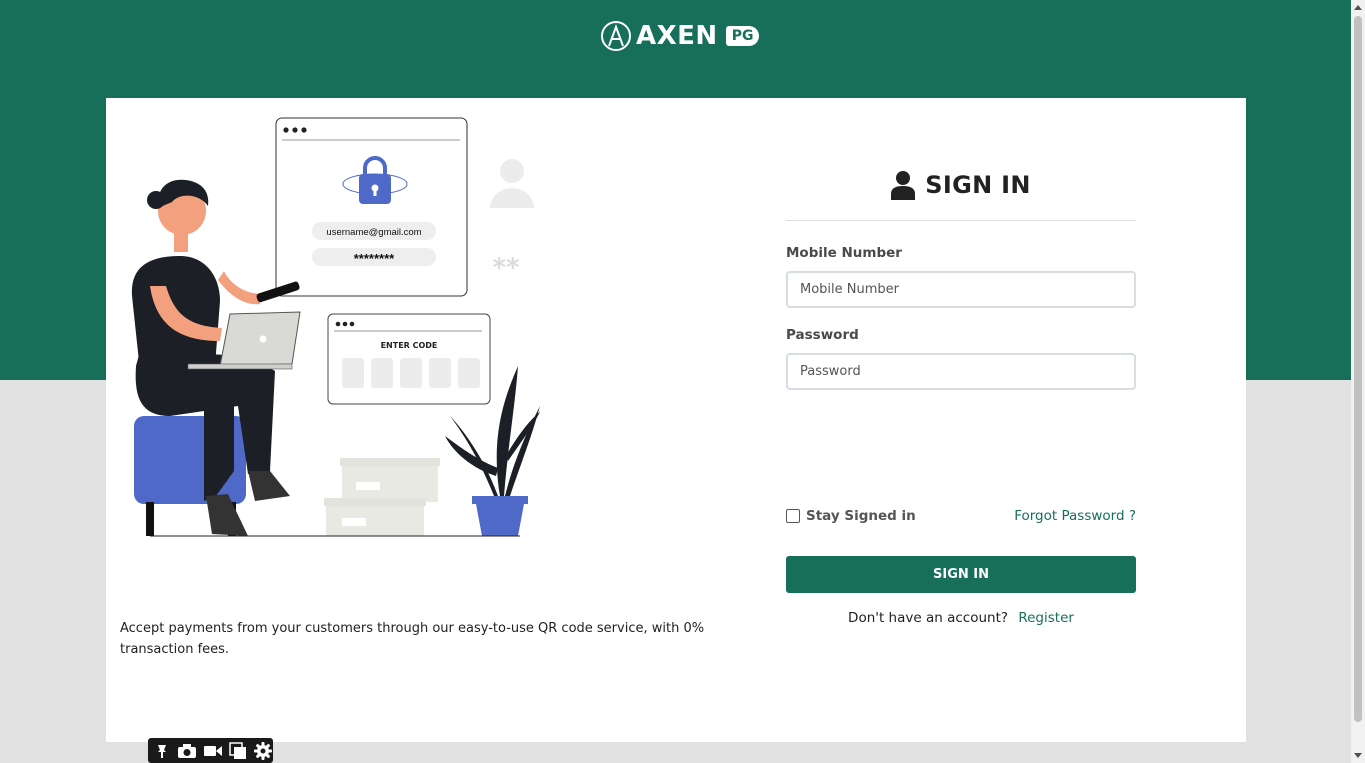 This screenshot has height=763, width=1365. I want to click on password-label: Password, so click(822, 335).